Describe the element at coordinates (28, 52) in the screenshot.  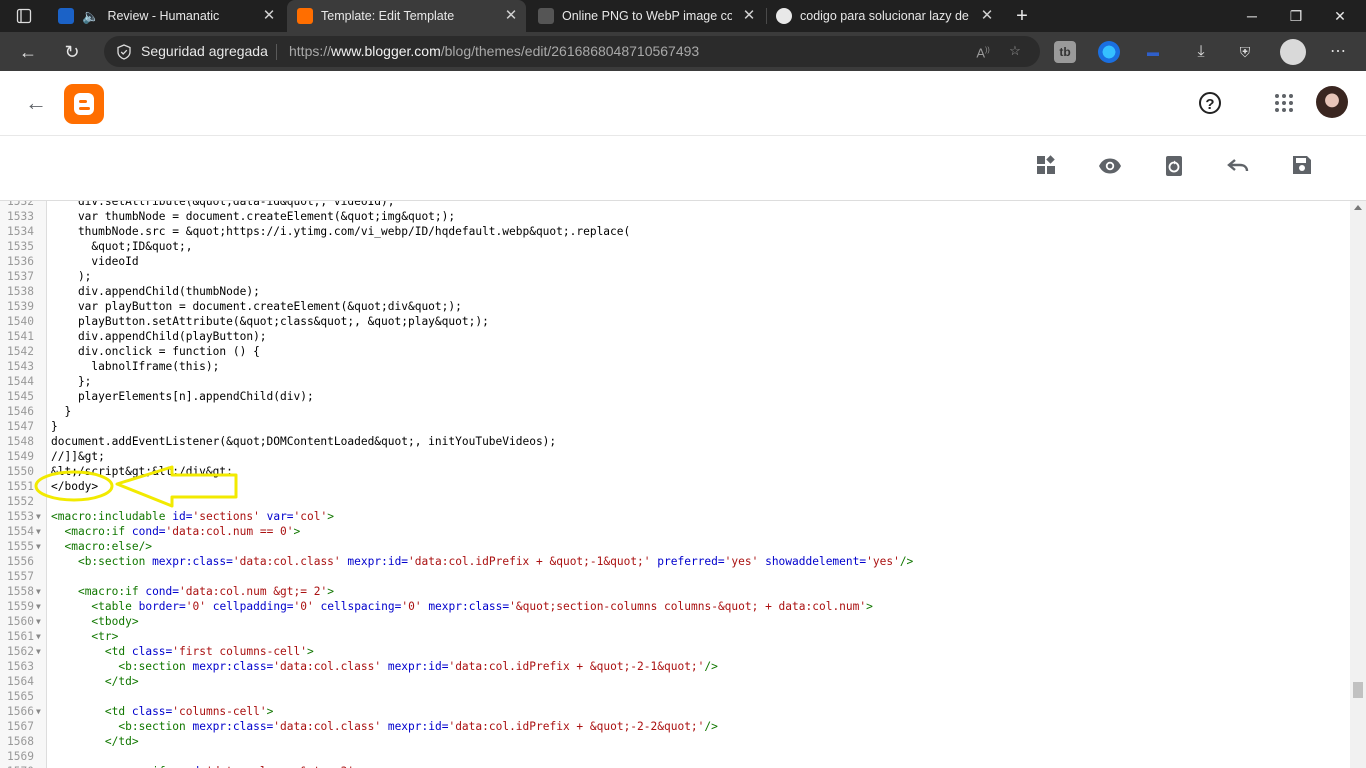
I see `back-icon: ←` at that location.